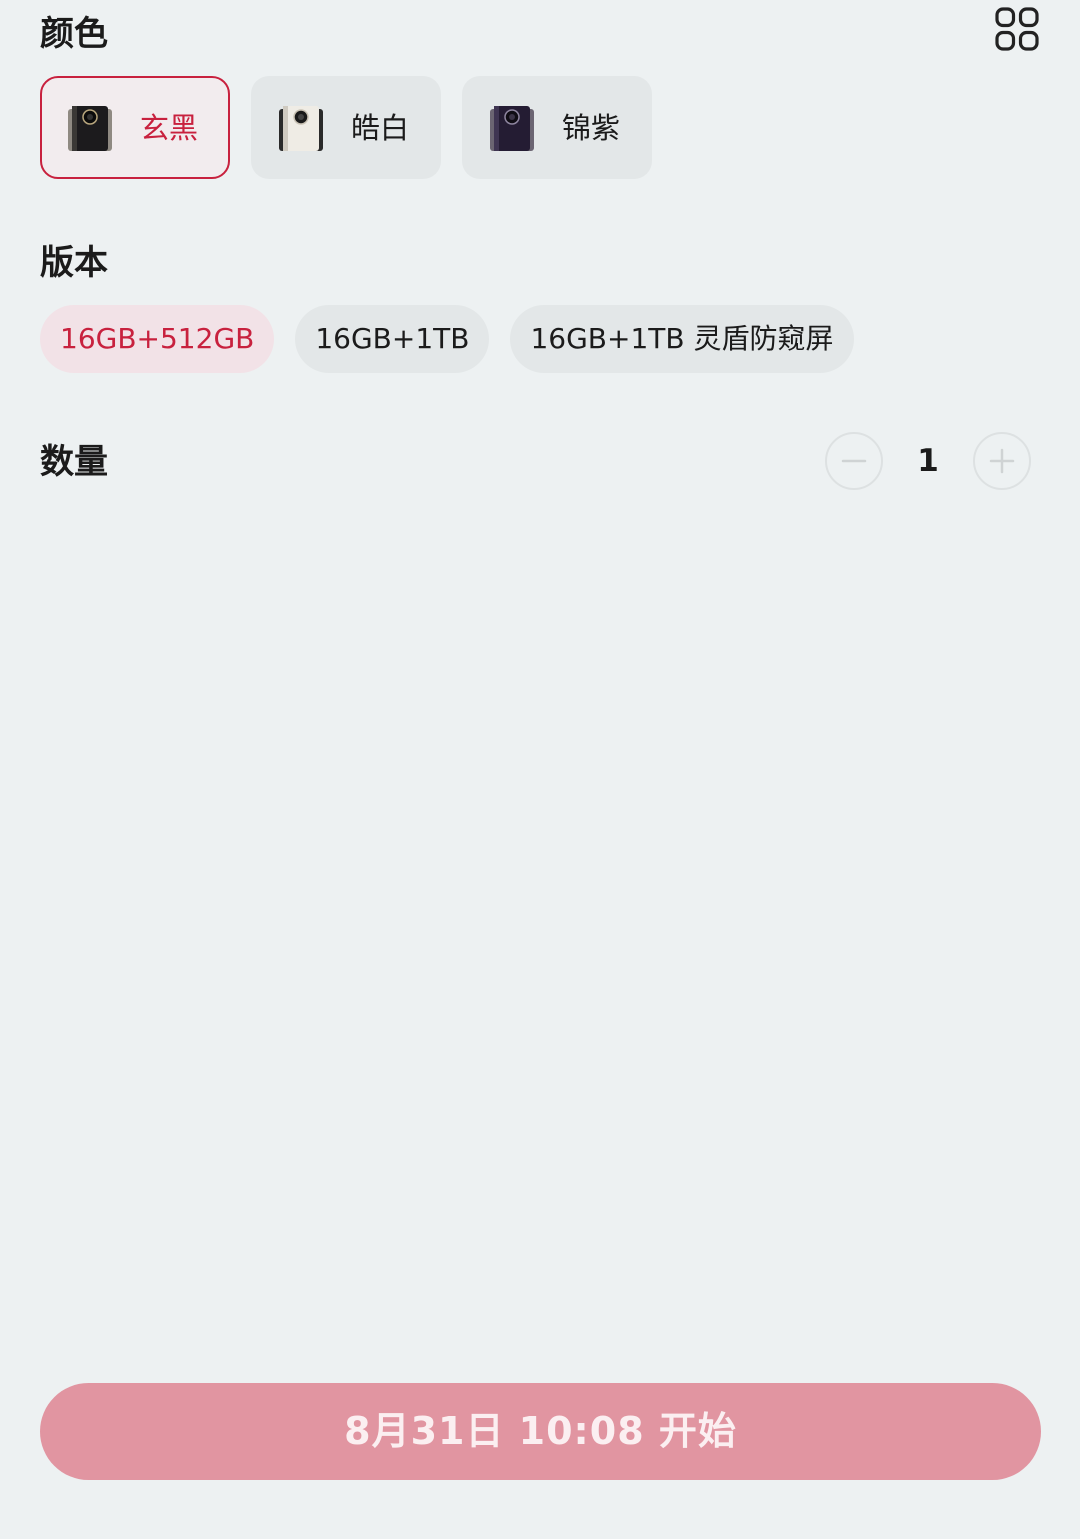  Describe the element at coordinates (392, 339) in the screenshot. I see `version-option-16gb-1tb: 16GB+1TB` at that location.